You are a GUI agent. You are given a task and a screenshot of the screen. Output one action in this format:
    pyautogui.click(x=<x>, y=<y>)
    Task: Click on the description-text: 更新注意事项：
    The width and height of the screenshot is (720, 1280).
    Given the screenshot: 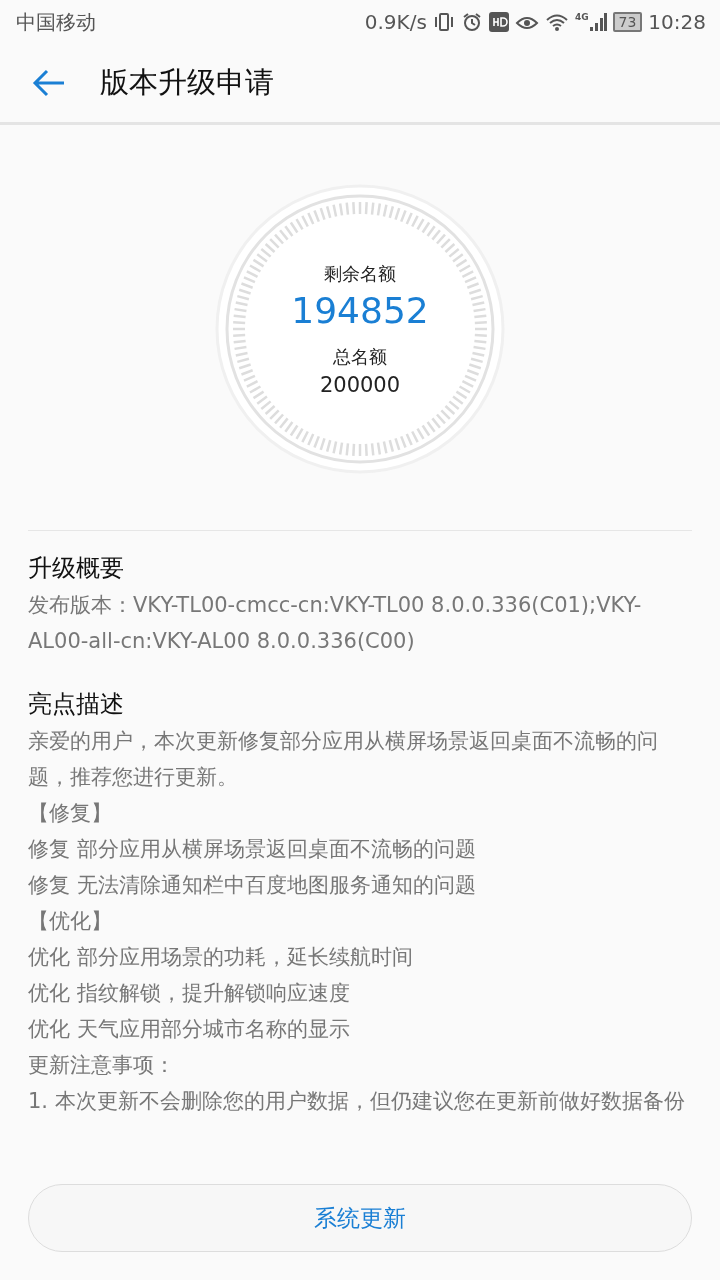 What is the action you would take?
    pyautogui.click(x=102, y=1065)
    